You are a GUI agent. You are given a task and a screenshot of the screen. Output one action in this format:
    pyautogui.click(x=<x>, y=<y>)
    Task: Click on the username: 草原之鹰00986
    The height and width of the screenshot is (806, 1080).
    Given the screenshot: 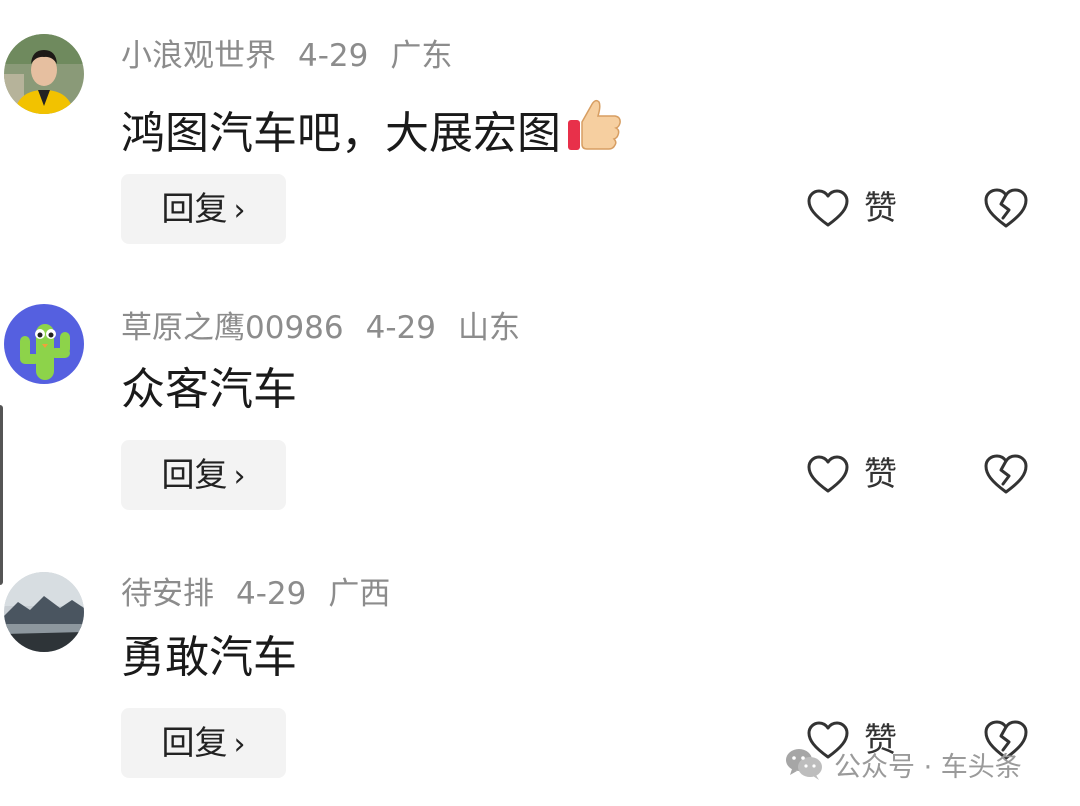 What is the action you would take?
    pyautogui.click(x=232, y=328)
    